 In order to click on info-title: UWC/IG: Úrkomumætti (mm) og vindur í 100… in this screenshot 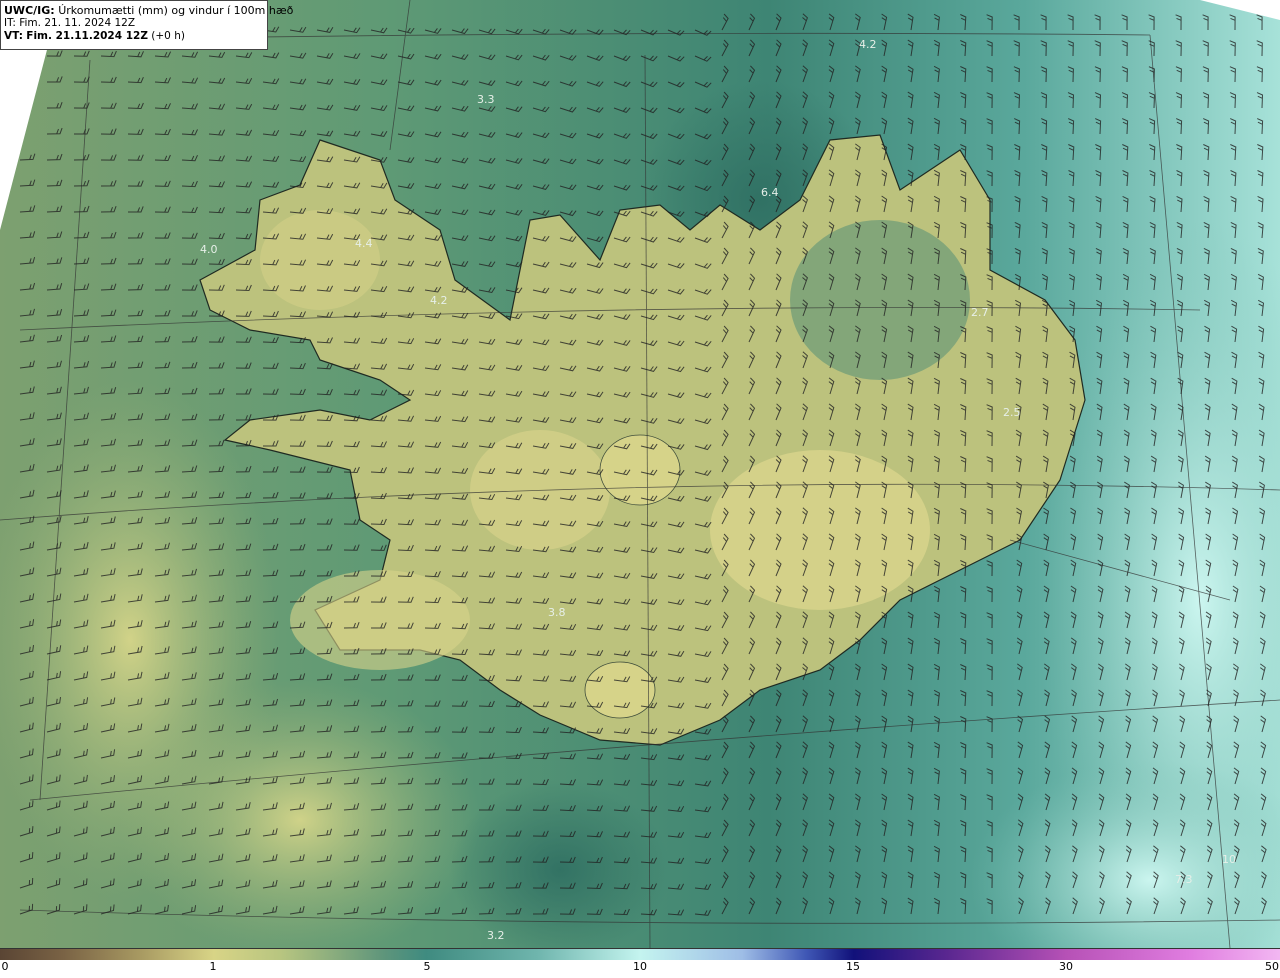, I will do `click(149, 10)`.